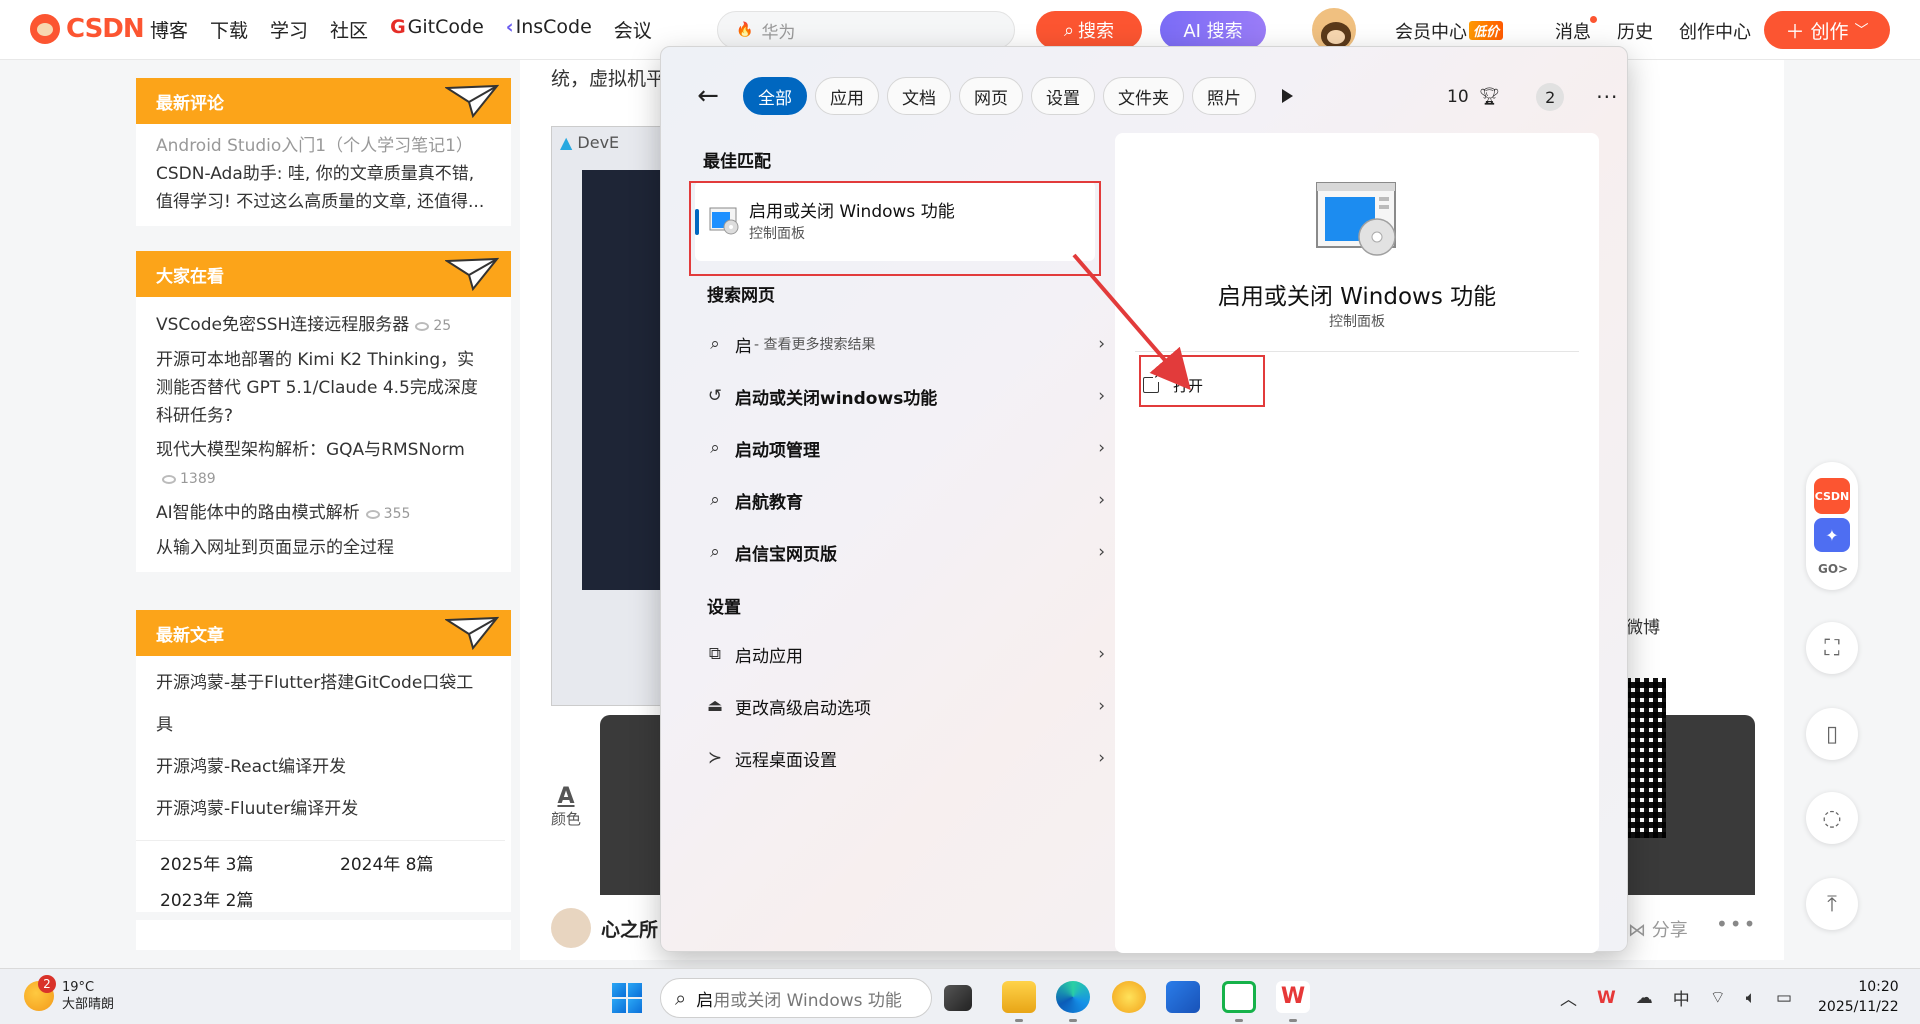 This screenshot has height=1024, width=1920. Describe the element at coordinates (433, 326) in the screenshot. I see `view-count: 25` at that location.